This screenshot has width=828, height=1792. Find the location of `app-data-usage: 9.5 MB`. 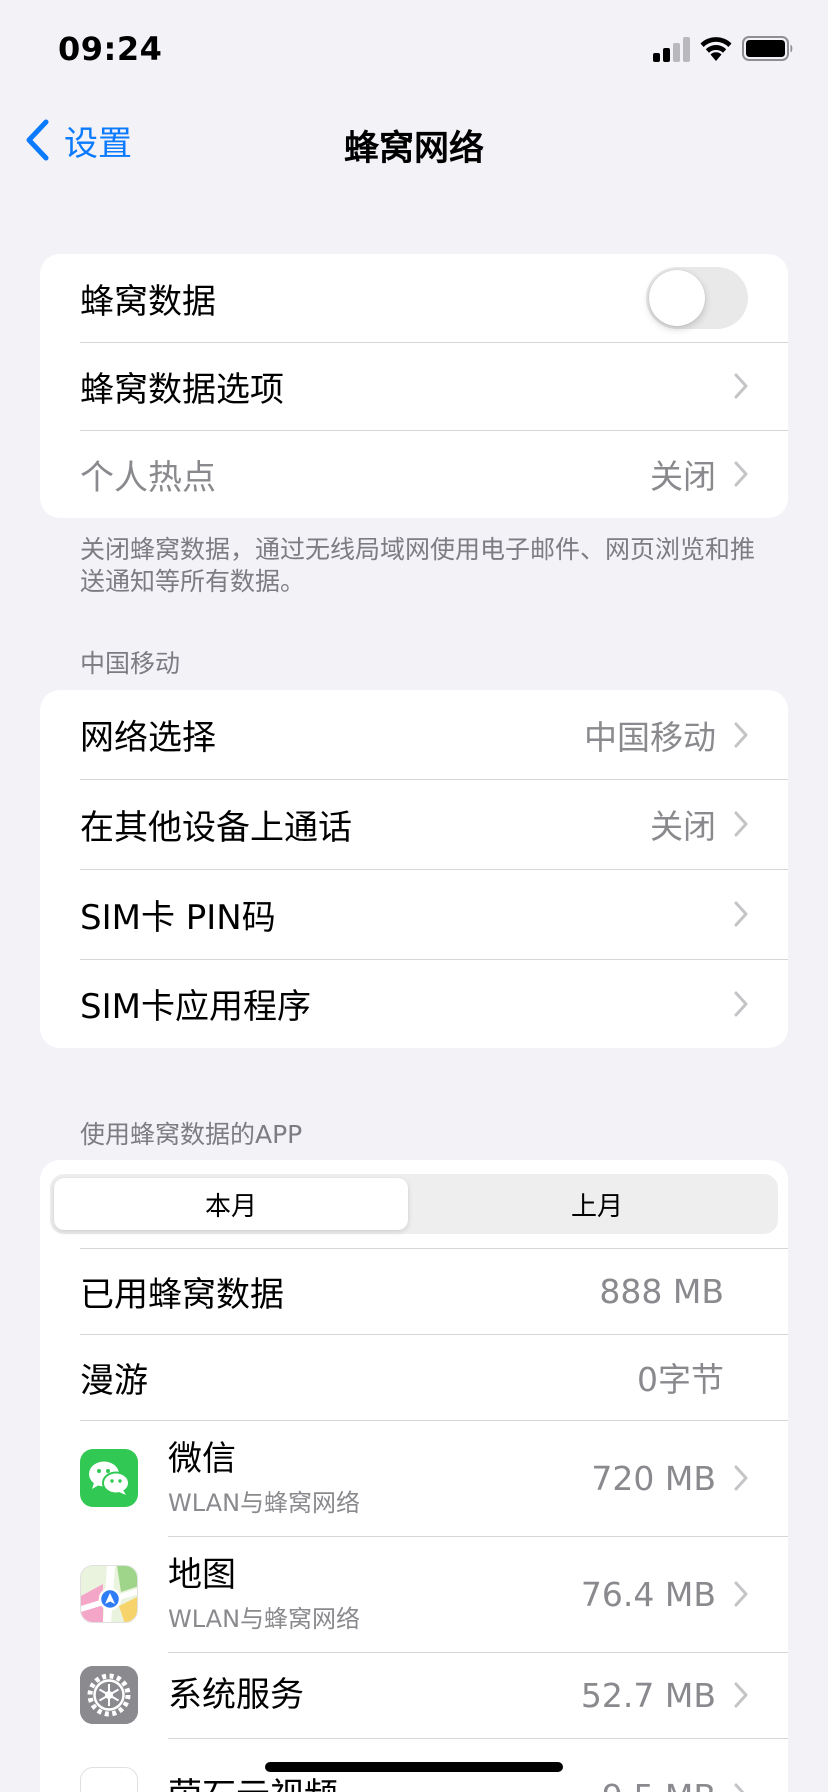

app-data-usage: 9.5 MB is located at coordinates (659, 1784).